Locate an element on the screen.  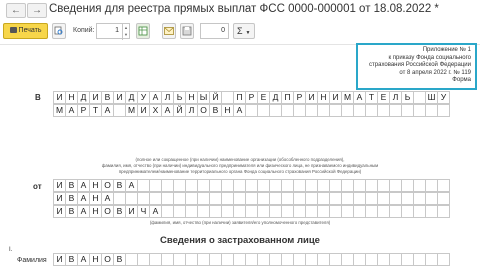
copies-input: 1 ▲ ▼ is located at coordinates (113, 31).